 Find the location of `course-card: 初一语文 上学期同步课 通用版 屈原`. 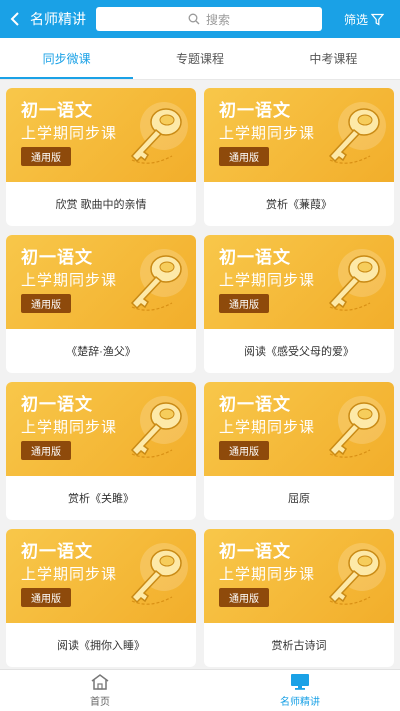

course-card: 初一语文 上学期同步课 通用版 屈原 is located at coordinates (299, 451).